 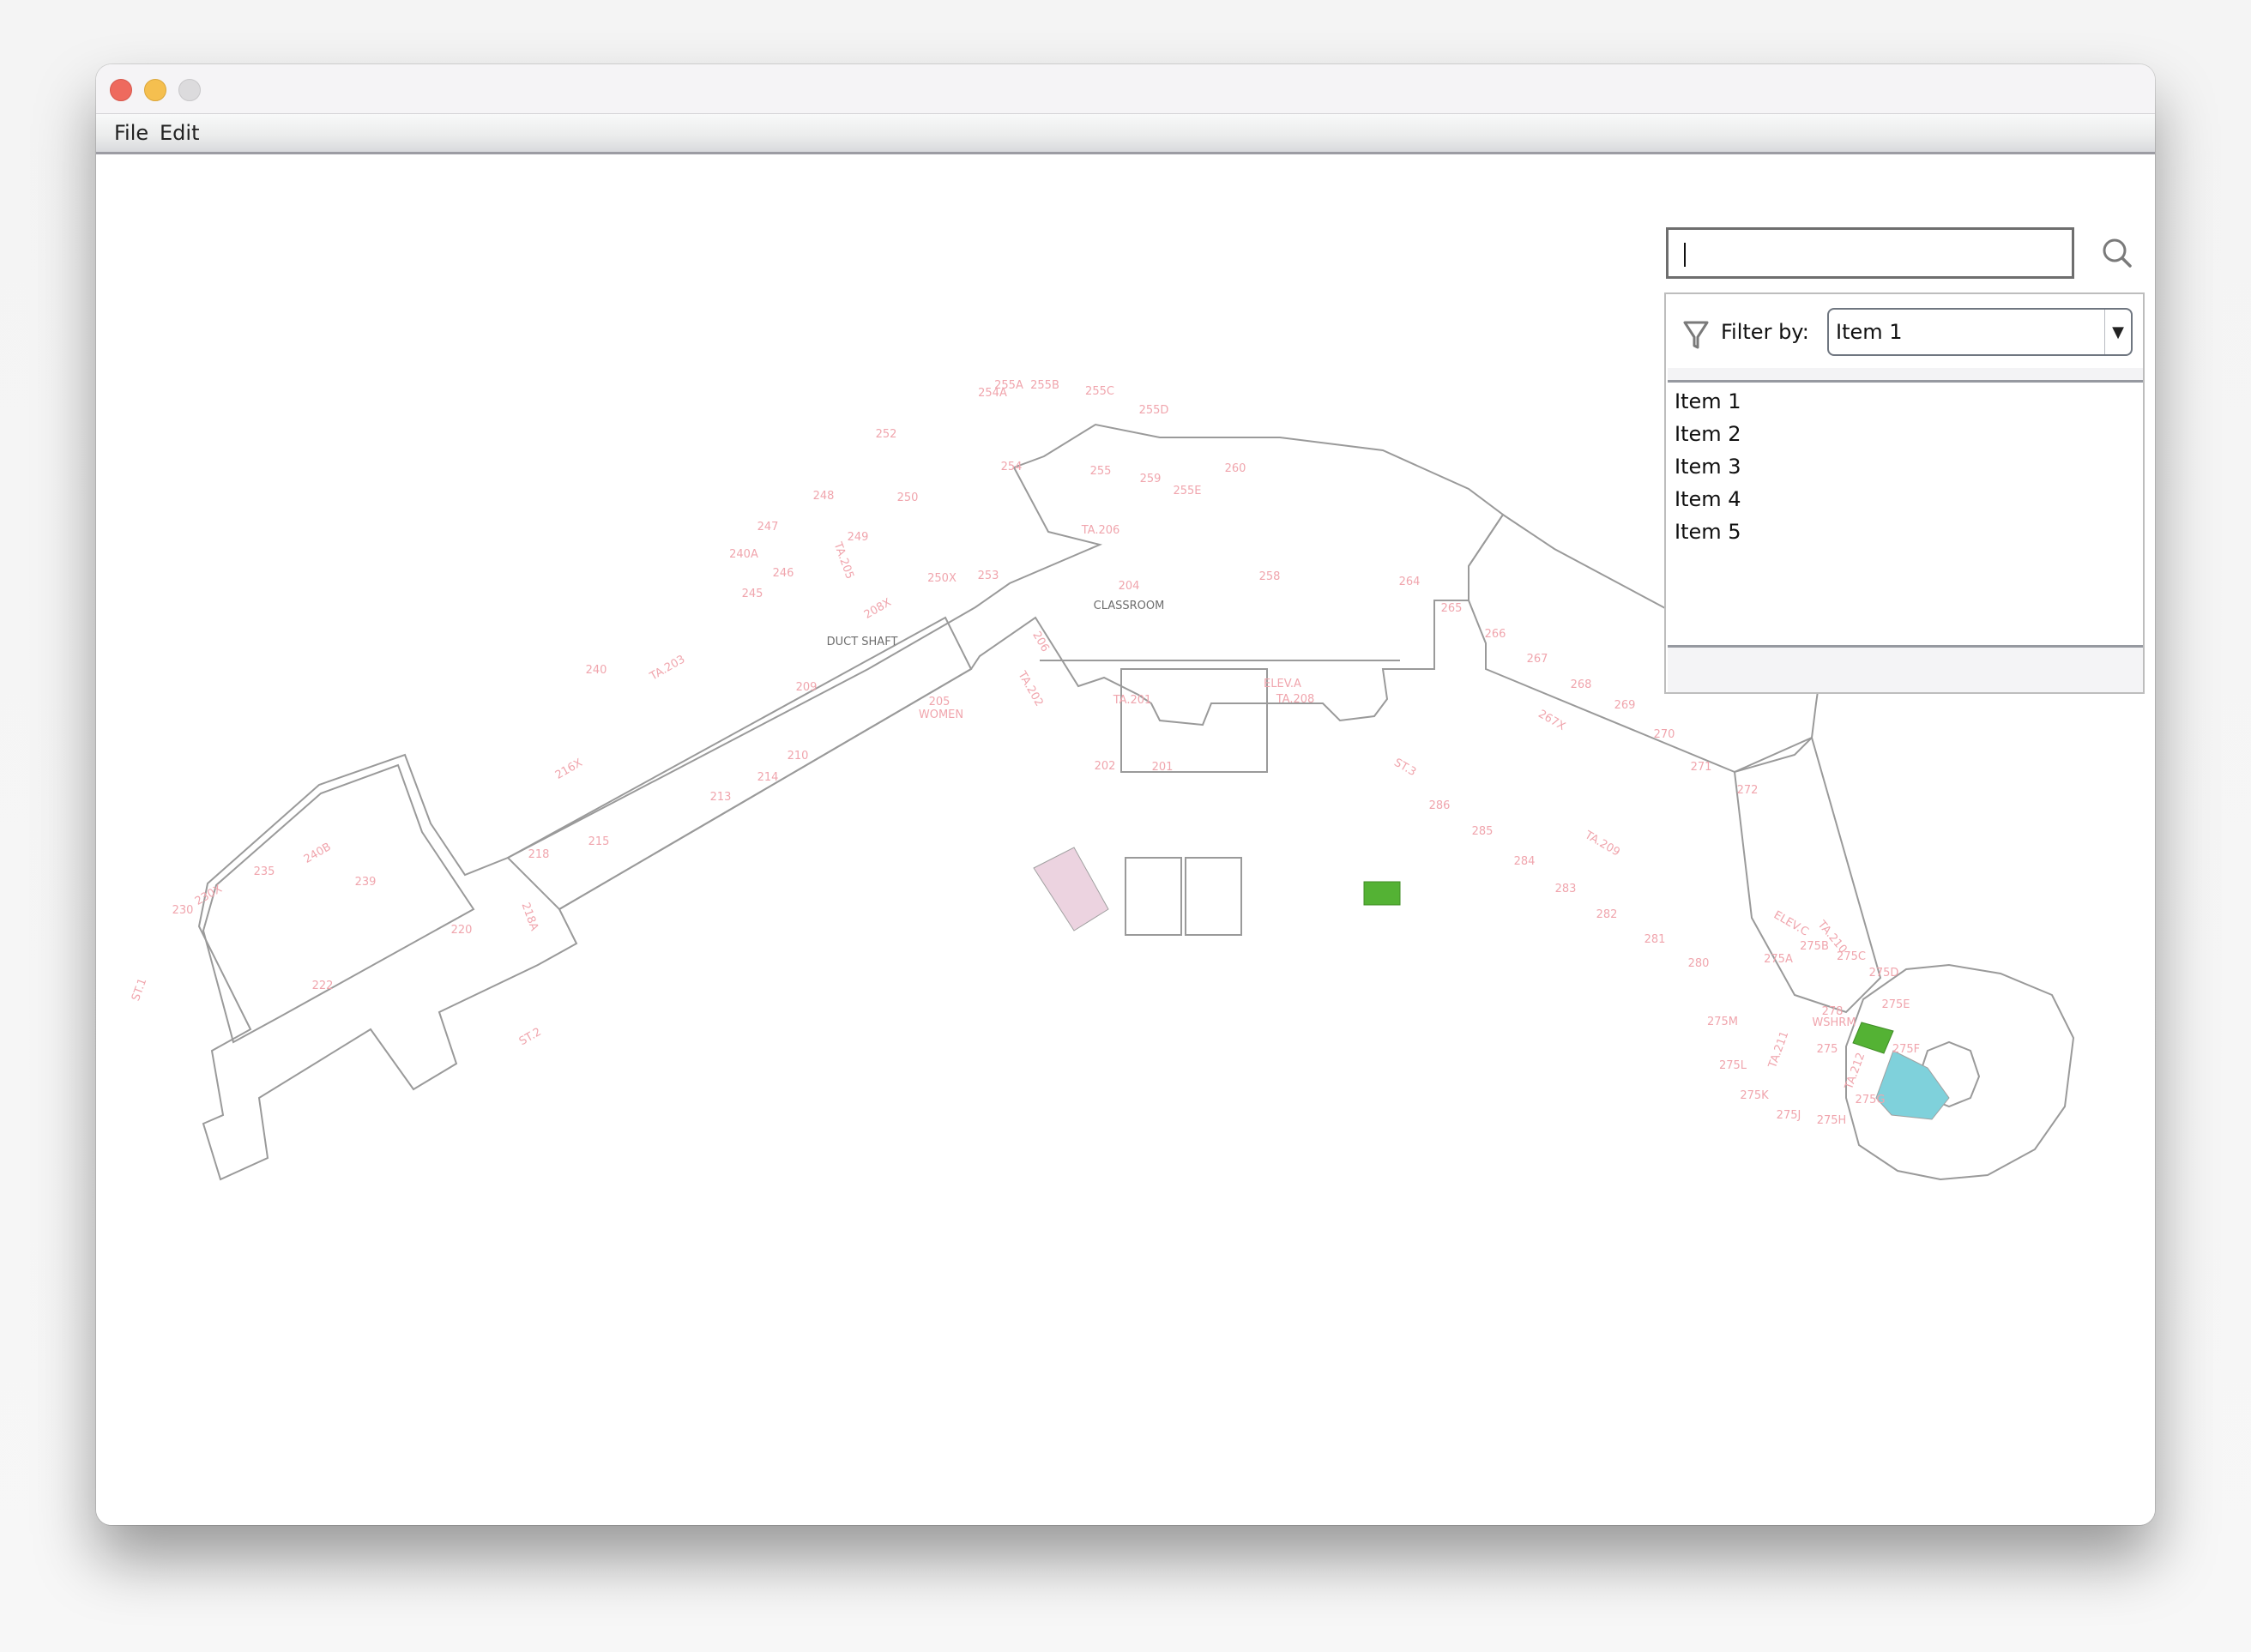 What do you see at coordinates (843, 560) in the screenshot?
I see `room-label: TA.205` at bounding box center [843, 560].